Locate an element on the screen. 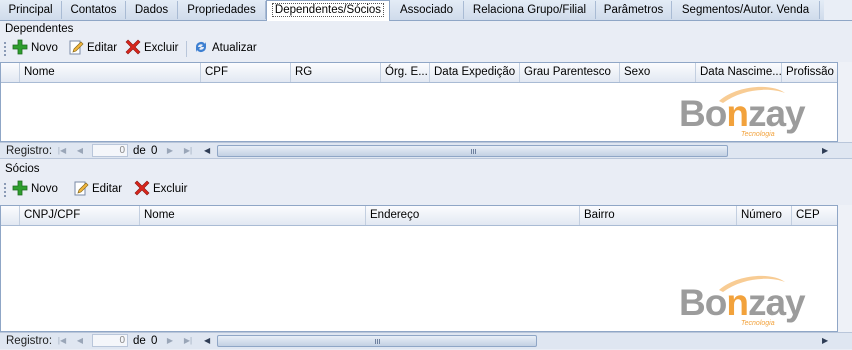 The width and height of the screenshot is (852, 350). tab-principal: Principal is located at coordinates (31, 10).